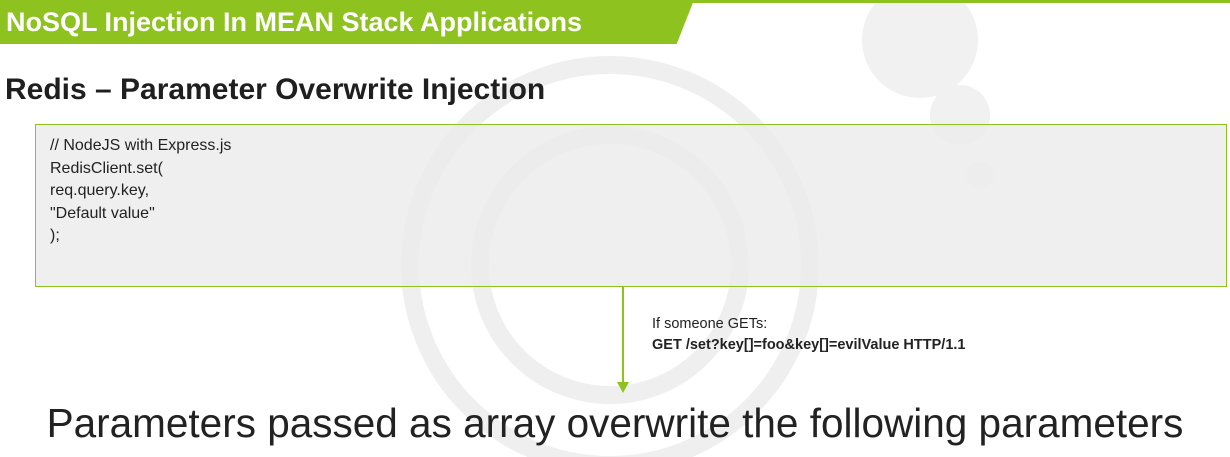  Describe the element at coordinates (141, 145) in the screenshot. I see `code-line: // NodeJS with Express.js` at that location.